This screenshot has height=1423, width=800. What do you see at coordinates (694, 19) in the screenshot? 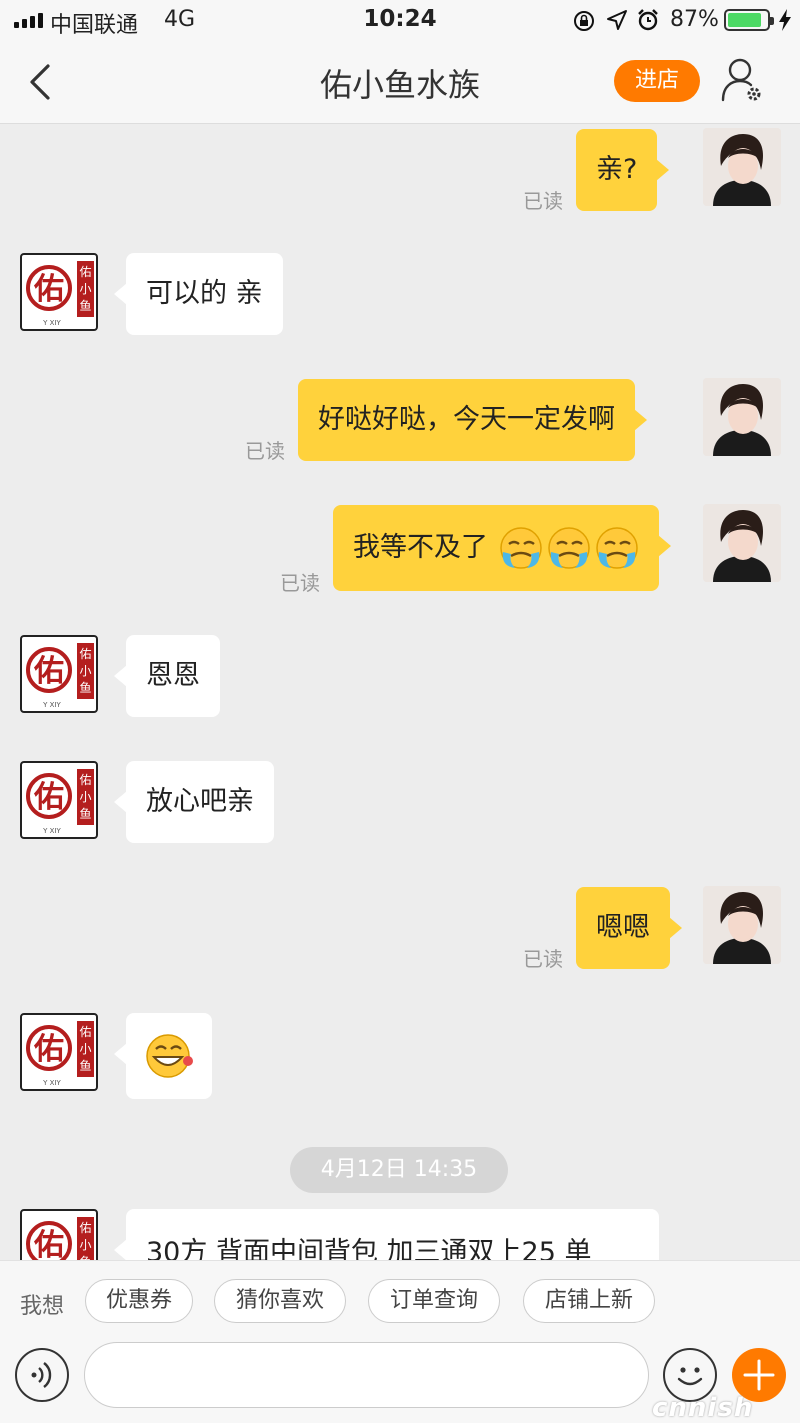
I see `battery-percent: 87%` at bounding box center [694, 19].